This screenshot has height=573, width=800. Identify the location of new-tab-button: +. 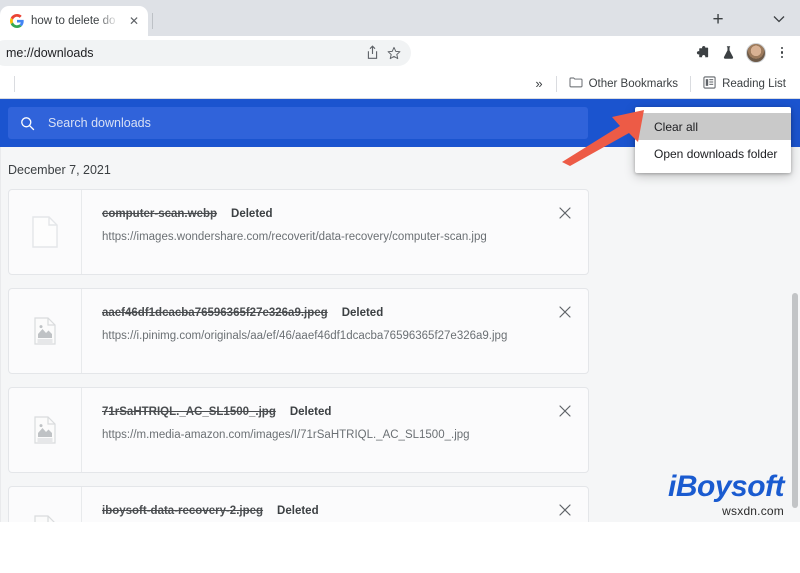
(718, 19).